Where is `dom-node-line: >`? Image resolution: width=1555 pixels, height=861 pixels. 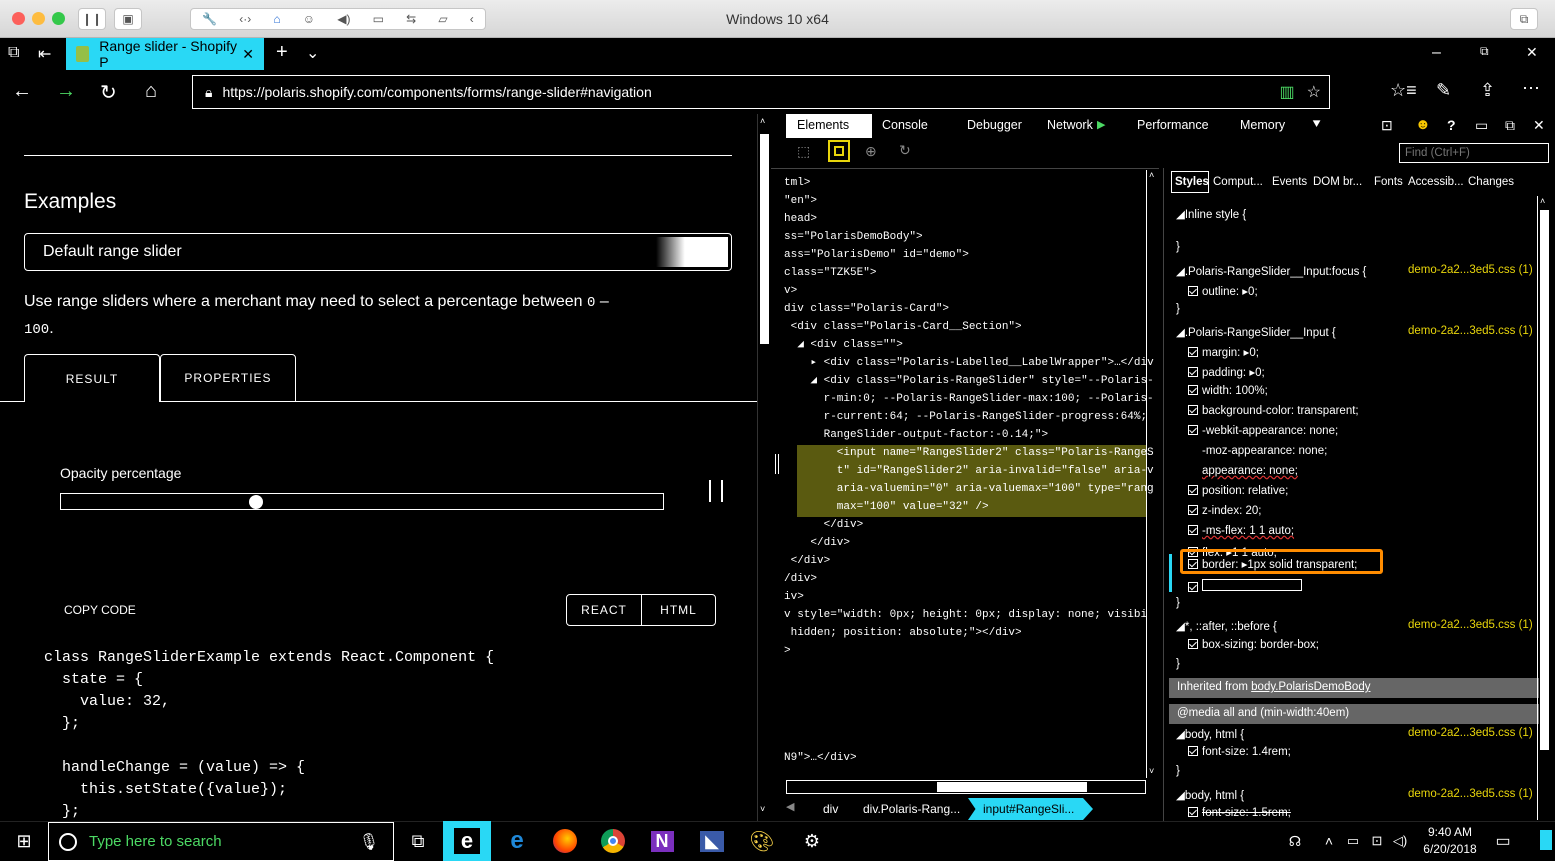 dom-node-line: > is located at coordinates (969, 651).